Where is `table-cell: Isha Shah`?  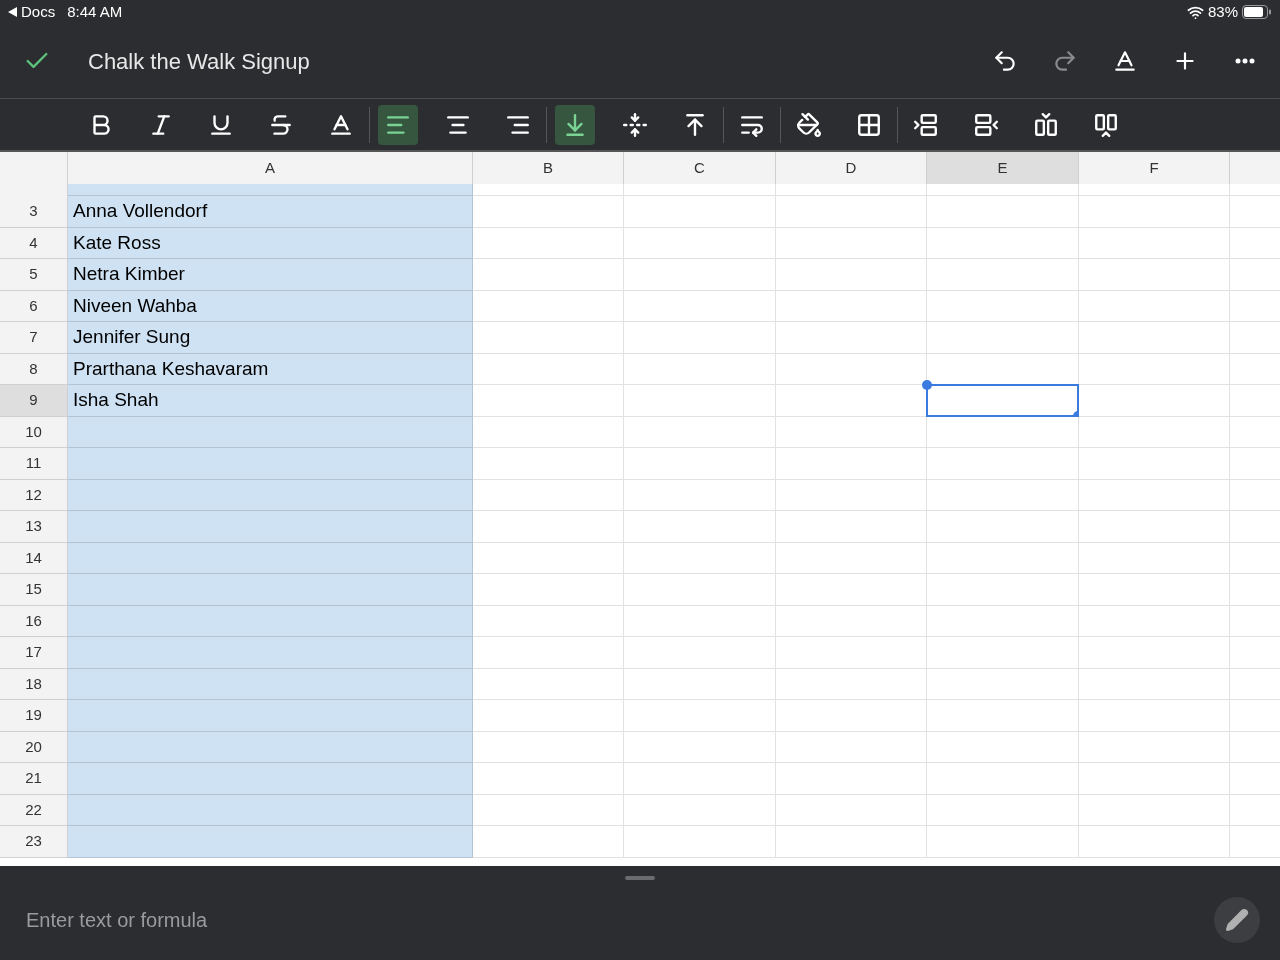
table-cell: Isha Shah is located at coordinates (270, 401).